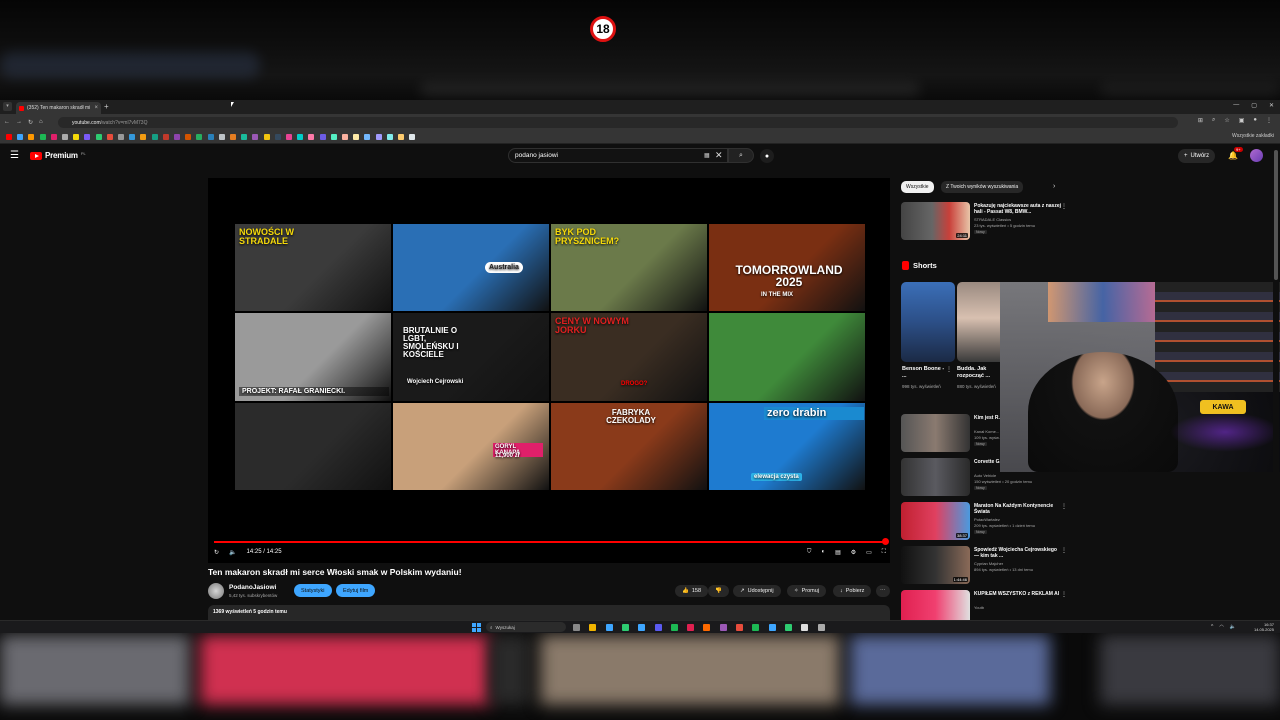 This screenshot has height=720, width=1280. What do you see at coordinates (313, 446) in the screenshot?
I see `end-screen-tile` at bounding box center [313, 446].